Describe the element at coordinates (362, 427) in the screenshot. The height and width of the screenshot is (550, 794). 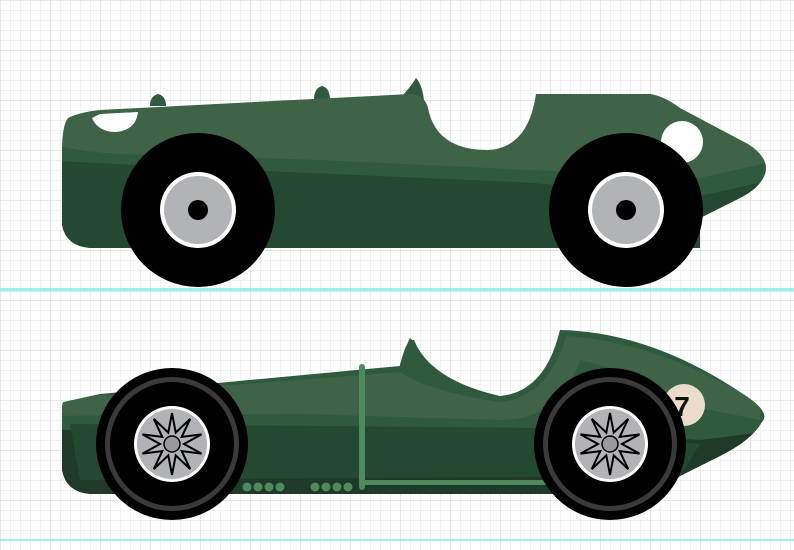
I see `roll-bar` at that location.